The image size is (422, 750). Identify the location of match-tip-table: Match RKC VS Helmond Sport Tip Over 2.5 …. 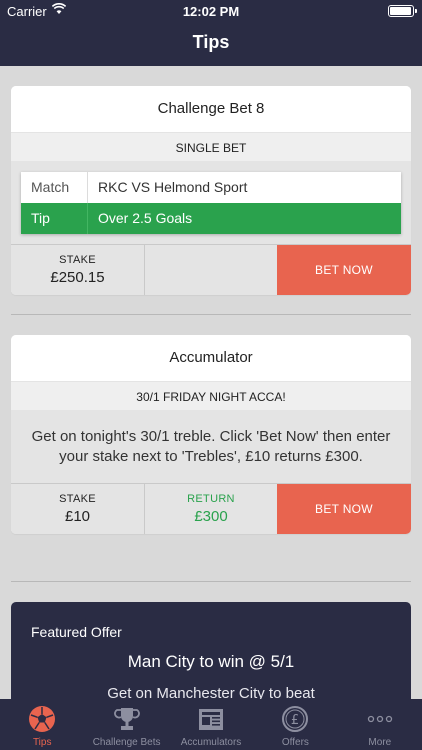
(211, 203).